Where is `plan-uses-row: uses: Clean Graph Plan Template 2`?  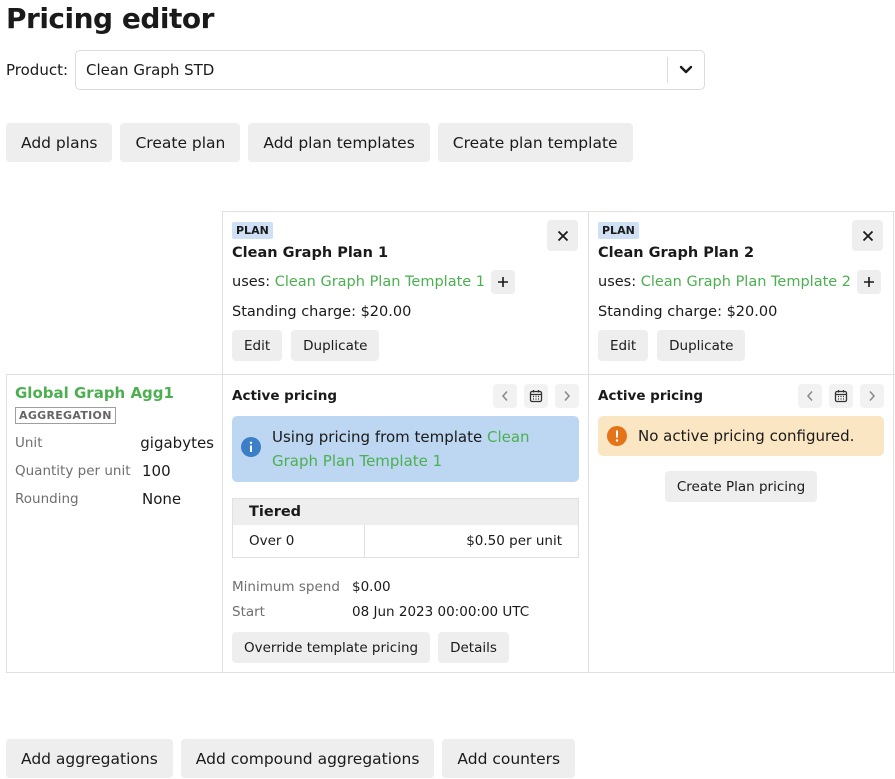 plan-uses-row: uses: Clean Graph Plan Template 2 is located at coordinates (741, 282).